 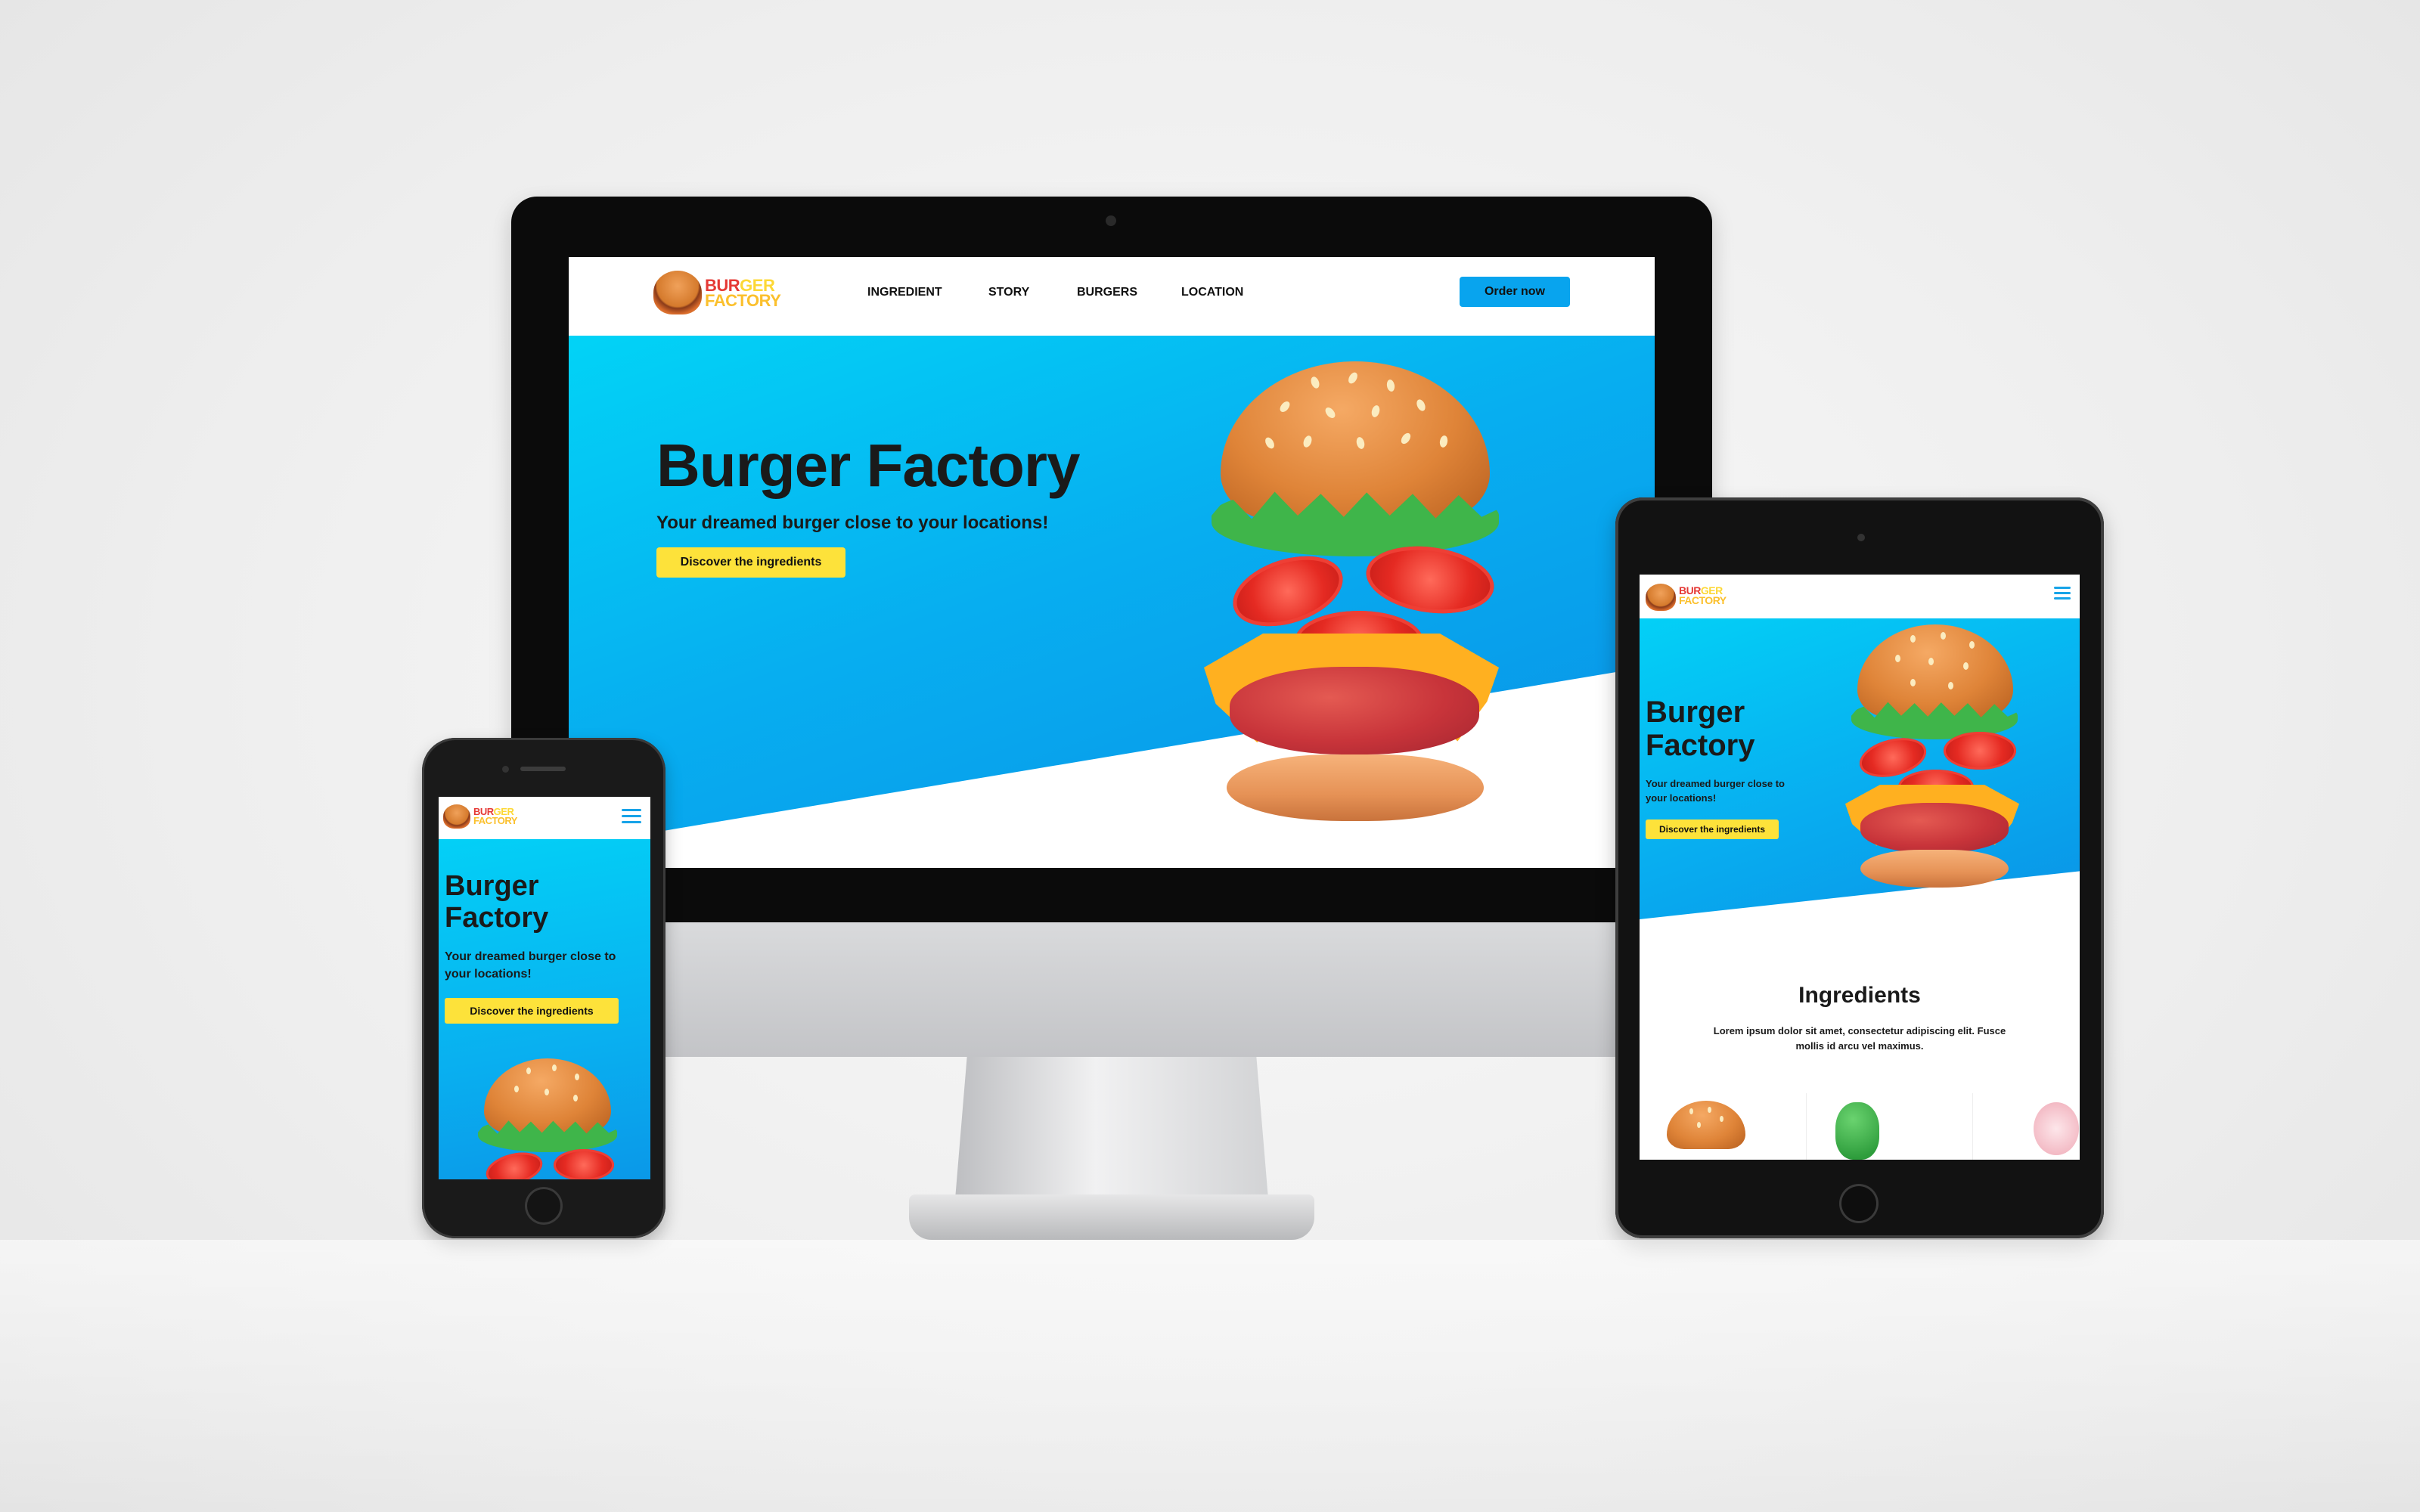 I want to click on monitor-chin, so click(x=1111, y=989).